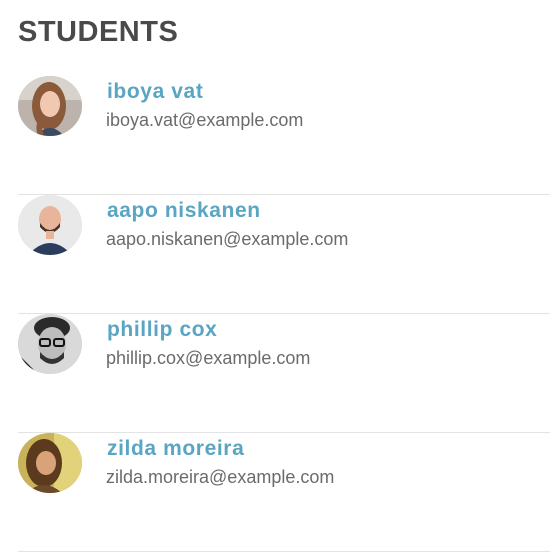 This screenshot has height=552, width=550. I want to click on student-photo-bald-man-beard-icon, so click(50, 225).